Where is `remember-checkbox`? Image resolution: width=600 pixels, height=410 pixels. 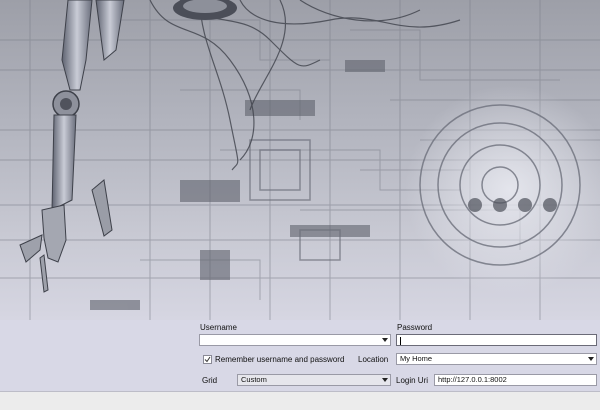
remember-checkbox is located at coordinates (207, 359).